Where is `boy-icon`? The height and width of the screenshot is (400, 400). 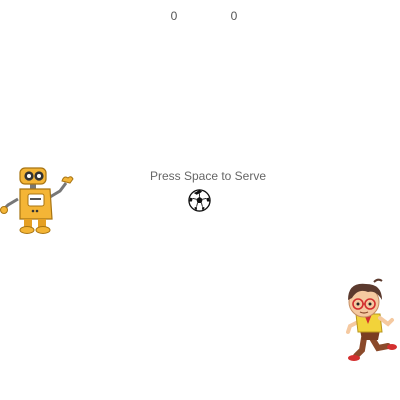
boy-icon is located at coordinates (367, 322).